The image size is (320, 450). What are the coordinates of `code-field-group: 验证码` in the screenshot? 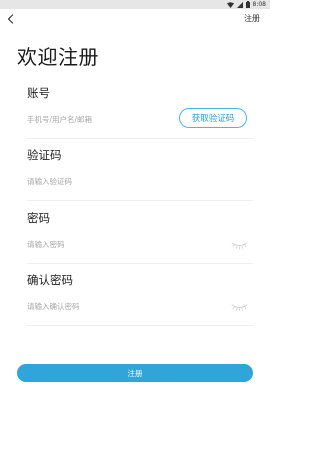 It's located at (140, 175).